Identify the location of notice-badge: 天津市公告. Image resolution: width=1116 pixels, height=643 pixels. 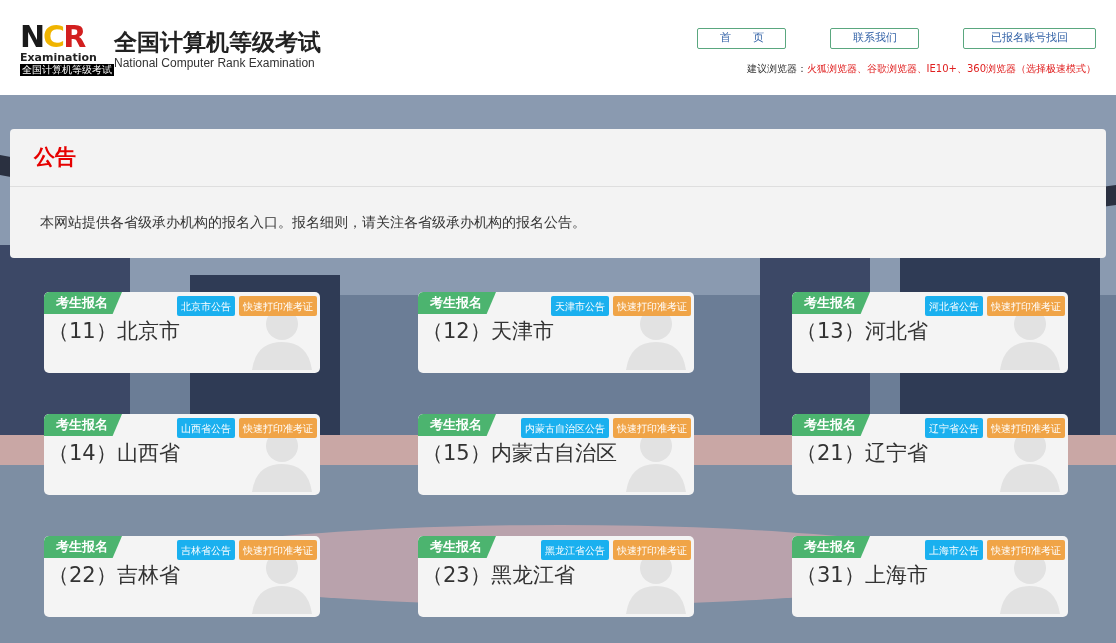
(580, 306).